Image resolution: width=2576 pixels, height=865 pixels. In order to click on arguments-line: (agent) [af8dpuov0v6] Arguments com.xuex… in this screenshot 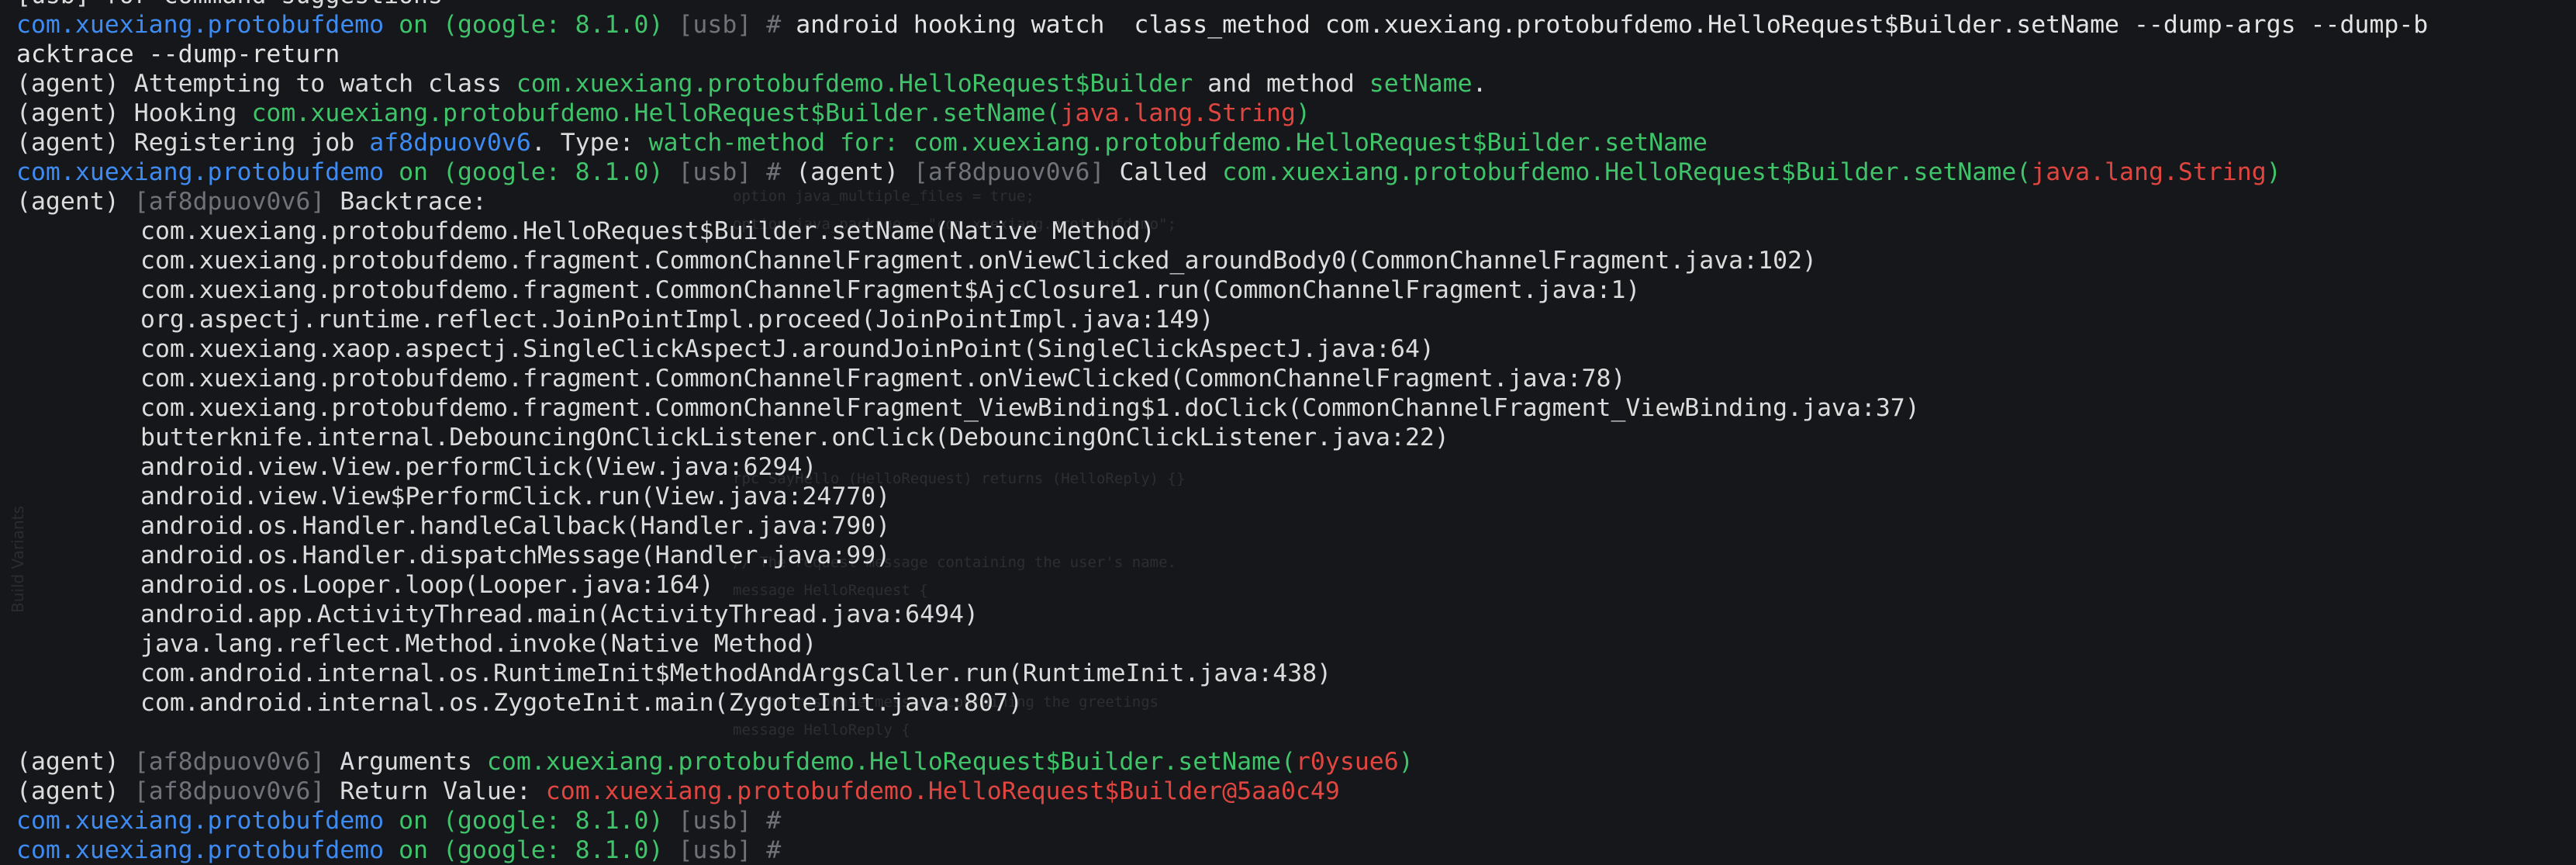, I will do `click(715, 762)`.